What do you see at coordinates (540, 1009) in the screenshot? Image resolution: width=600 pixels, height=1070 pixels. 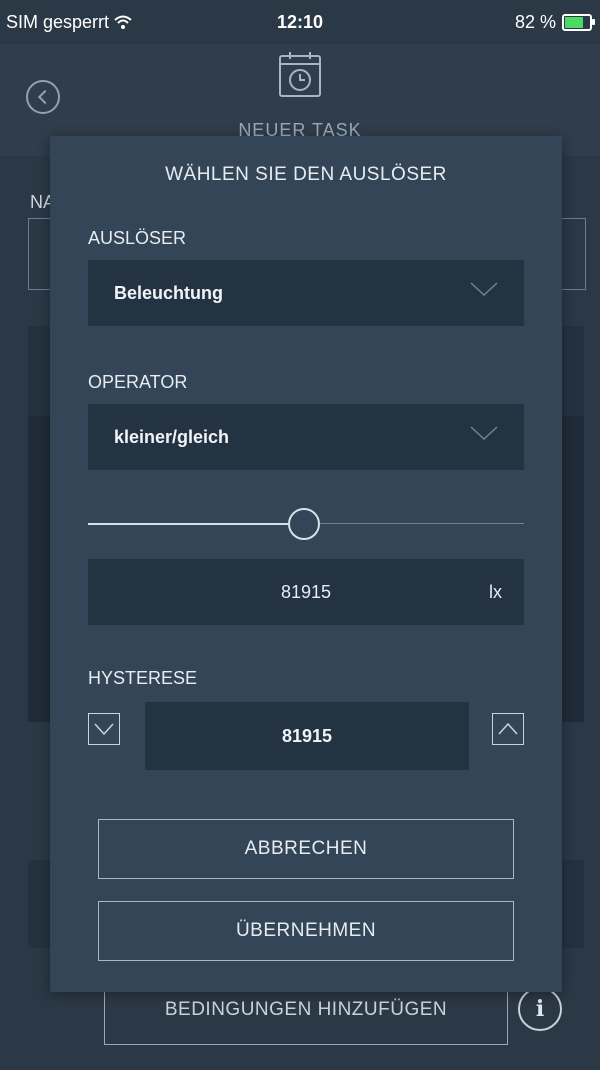 I see `info-icon: i` at bounding box center [540, 1009].